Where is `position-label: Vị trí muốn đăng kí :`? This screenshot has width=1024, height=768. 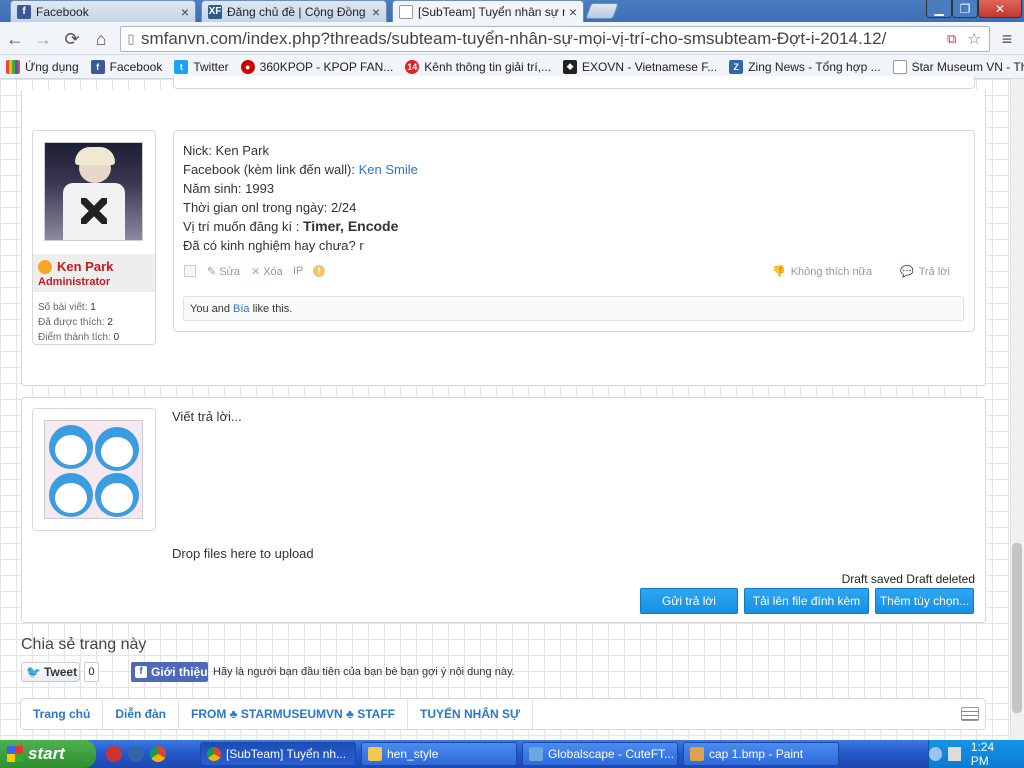 position-label: Vị trí muốn đăng kí : is located at coordinates (243, 226).